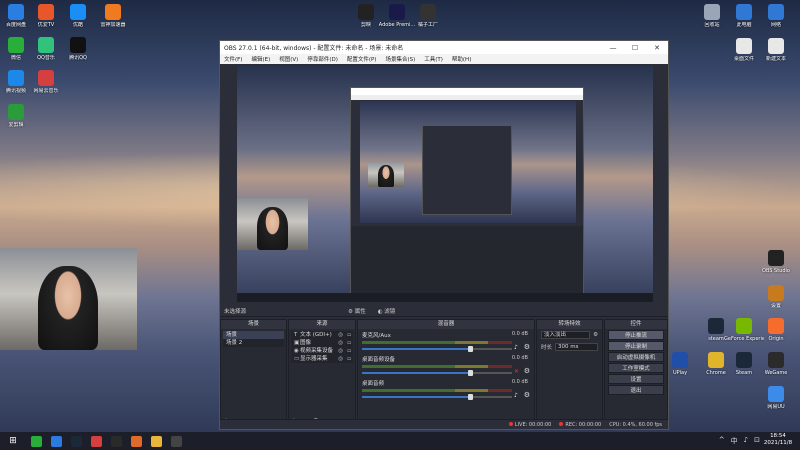 Image resolution: width=800 pixels, height=450 pixels. What do you see at coordinates (576, 347) in the screenshot?
I see `duration-input: 300 ms` at bounding box center [576, 347].